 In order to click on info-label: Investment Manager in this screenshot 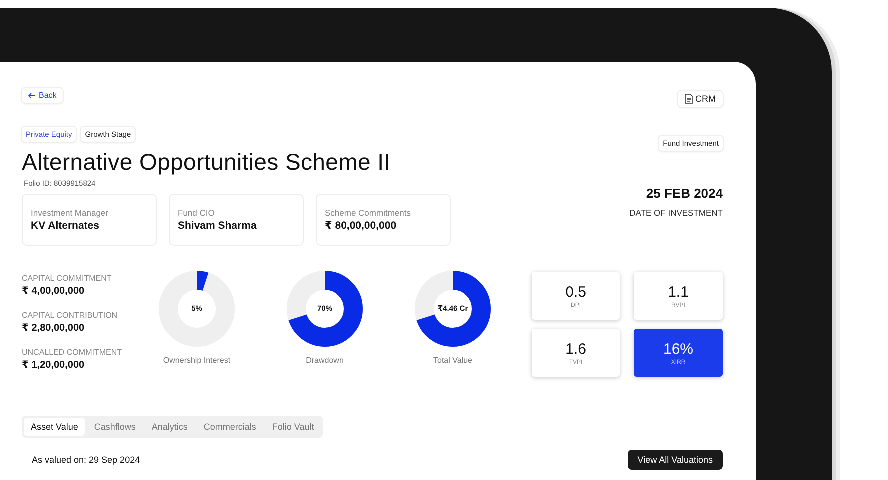, I will do `click(70, 213)`.